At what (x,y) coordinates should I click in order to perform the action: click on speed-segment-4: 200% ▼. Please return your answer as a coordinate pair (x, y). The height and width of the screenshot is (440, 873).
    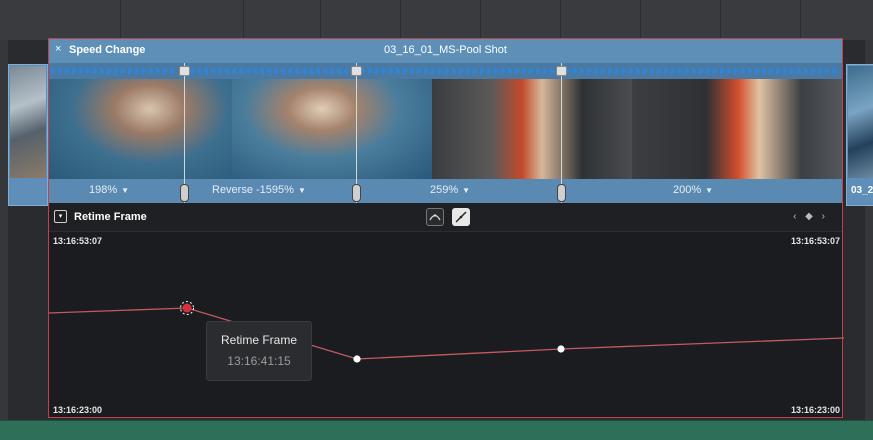
    Looking at the image, I should click on (693, 190).